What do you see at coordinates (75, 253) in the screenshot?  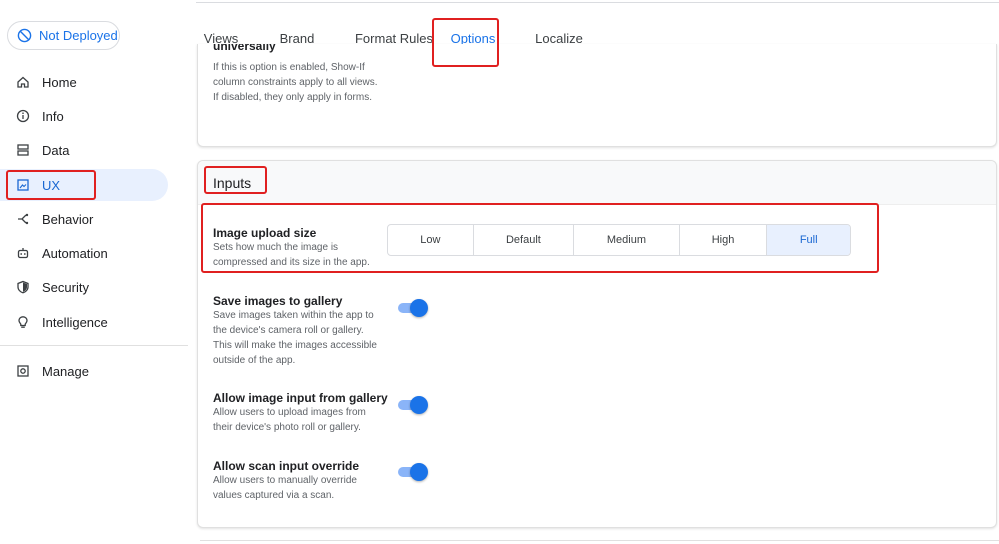 I see `sidebar-item-label: Automation` at bounding box center [75, 253].